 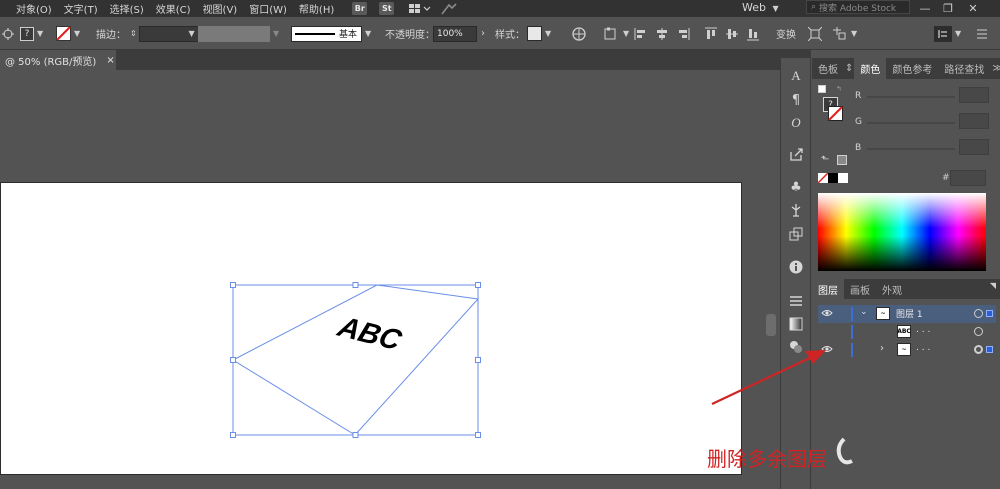 What do you see at coordinates (753, 33) in the screenshot?
I see `align-bottom-icon` at bounding box center [753, 33].